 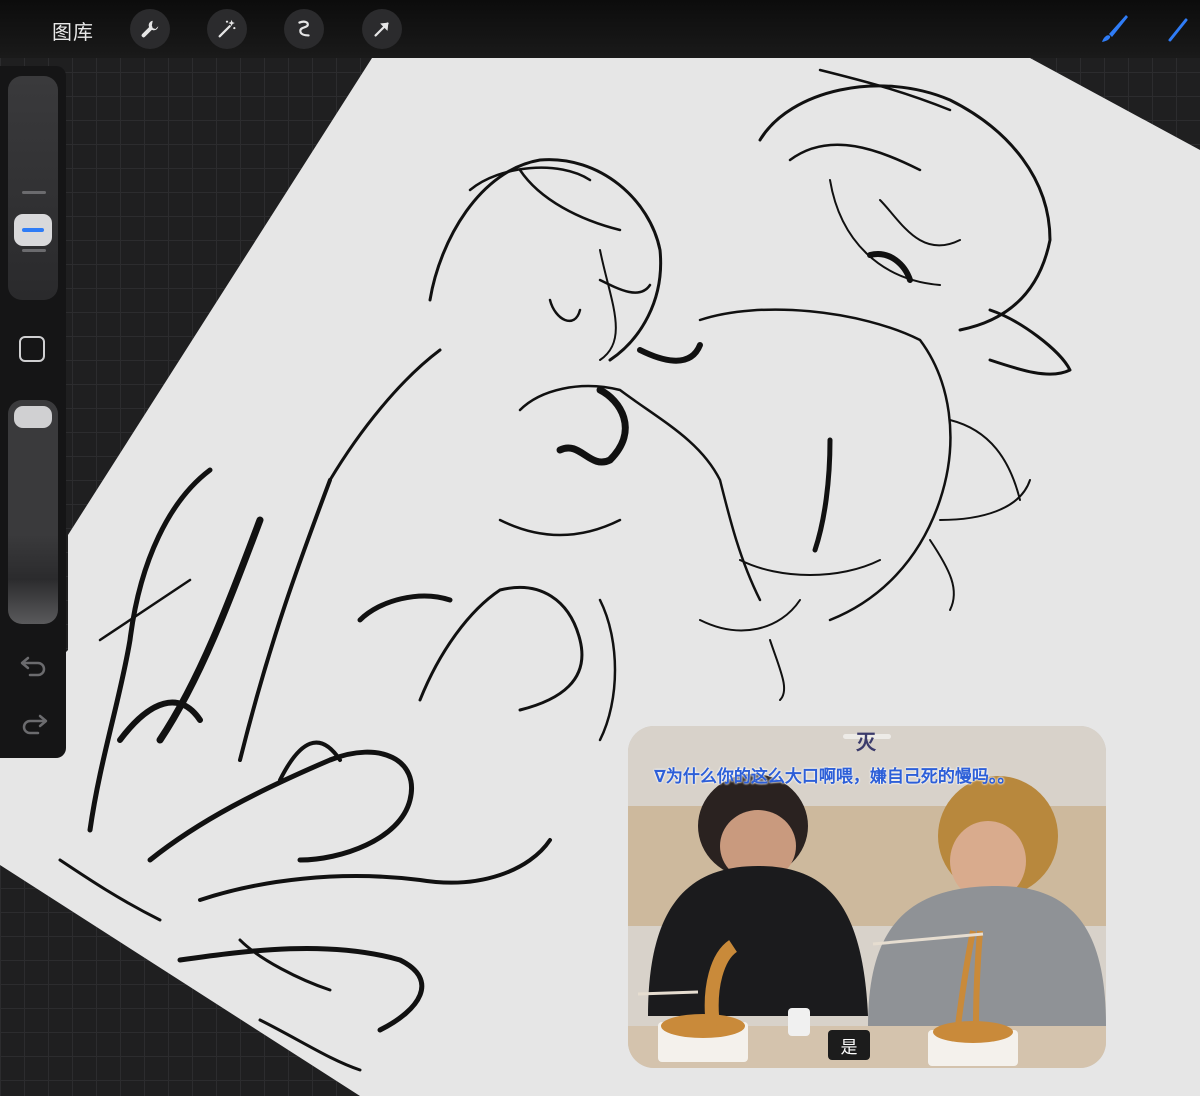 I want to click on arrow-icon, so click(x=381, y=29).